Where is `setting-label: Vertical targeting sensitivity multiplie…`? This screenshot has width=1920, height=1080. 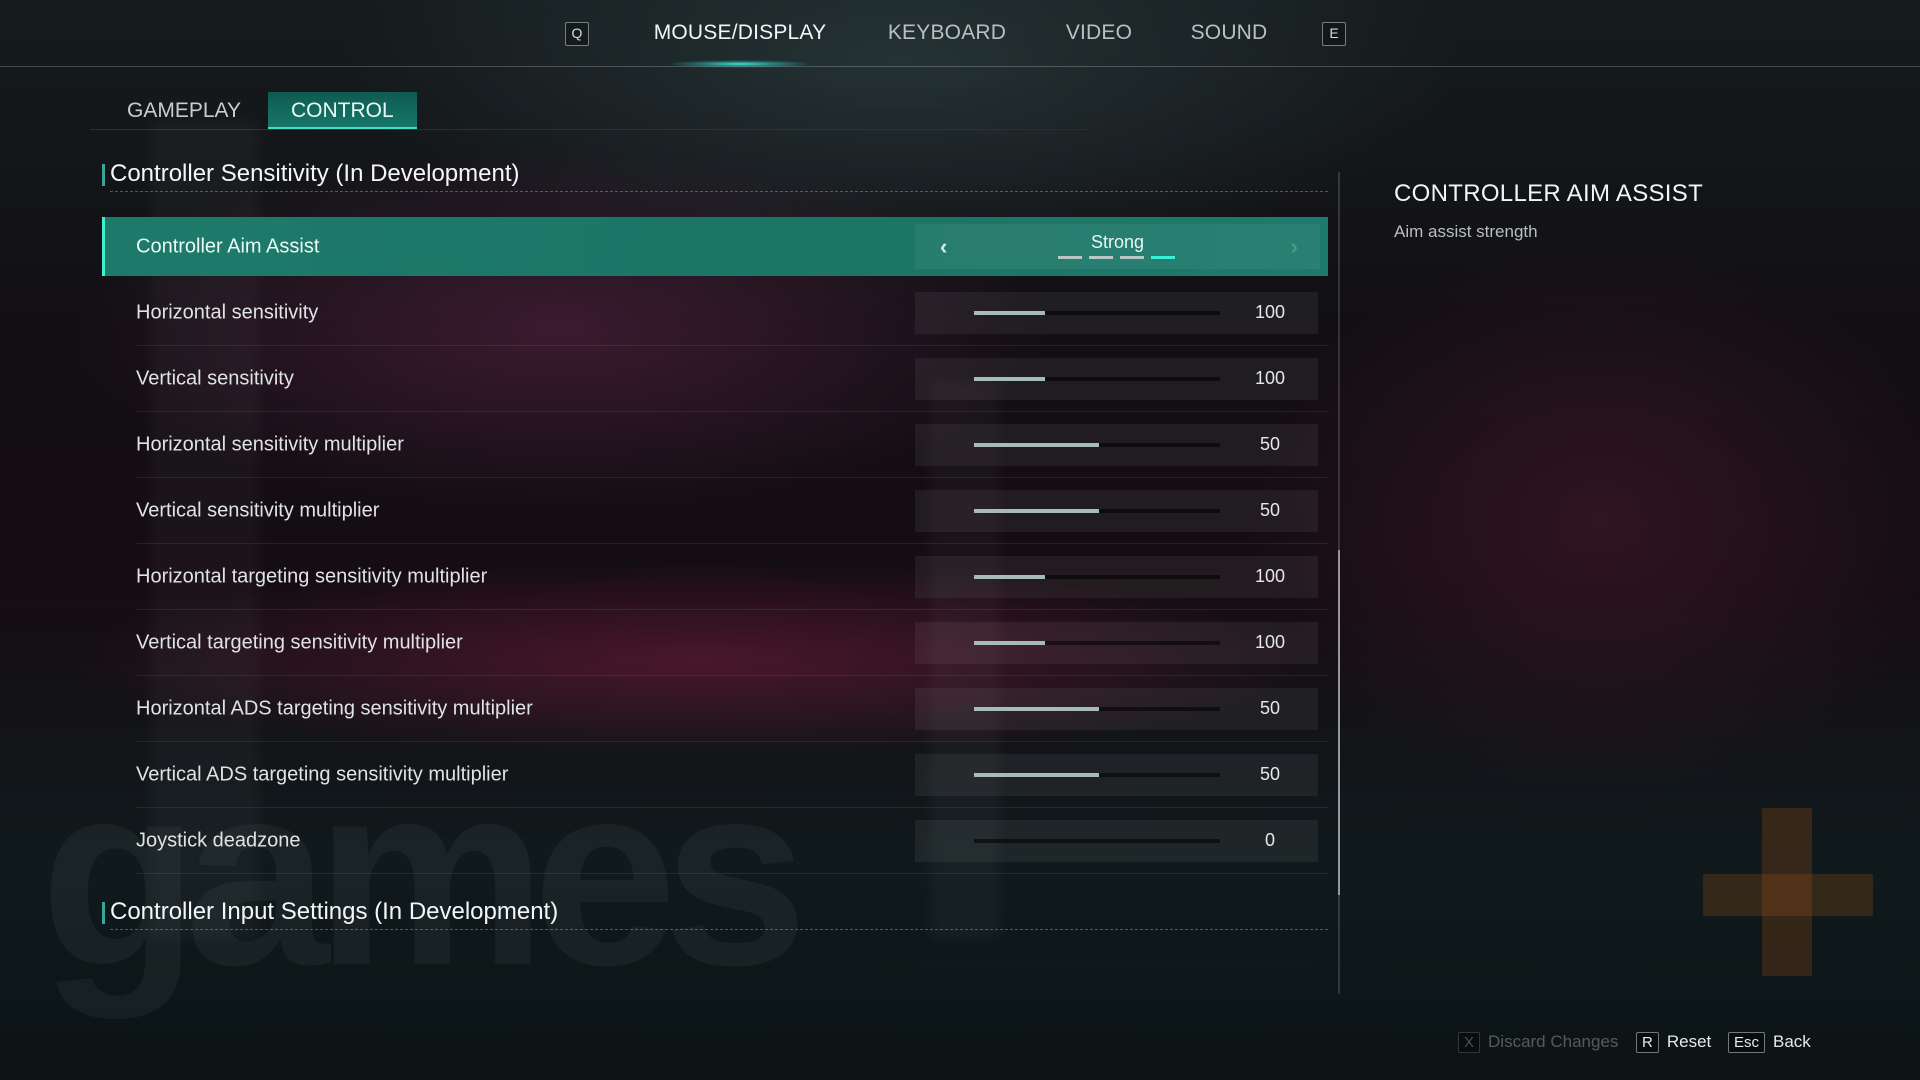 setting-label: Vertical targeting sensitivity multiplie… is located at coordinates (299, 642).